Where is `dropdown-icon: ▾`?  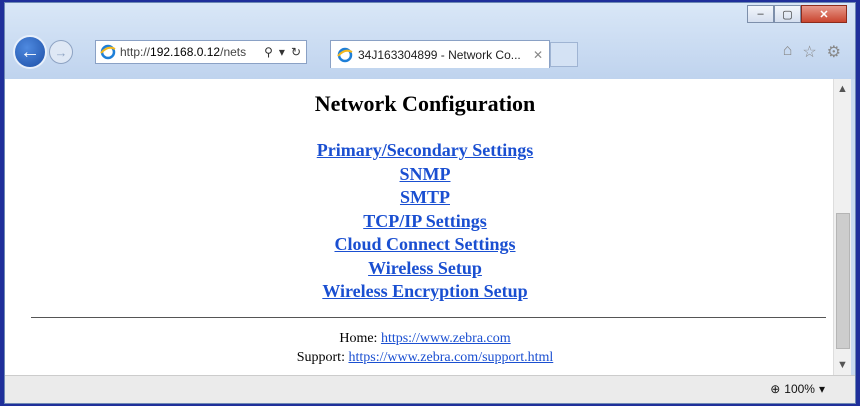 dropdown-icon: ▾ is located at coordinates (282, 52).